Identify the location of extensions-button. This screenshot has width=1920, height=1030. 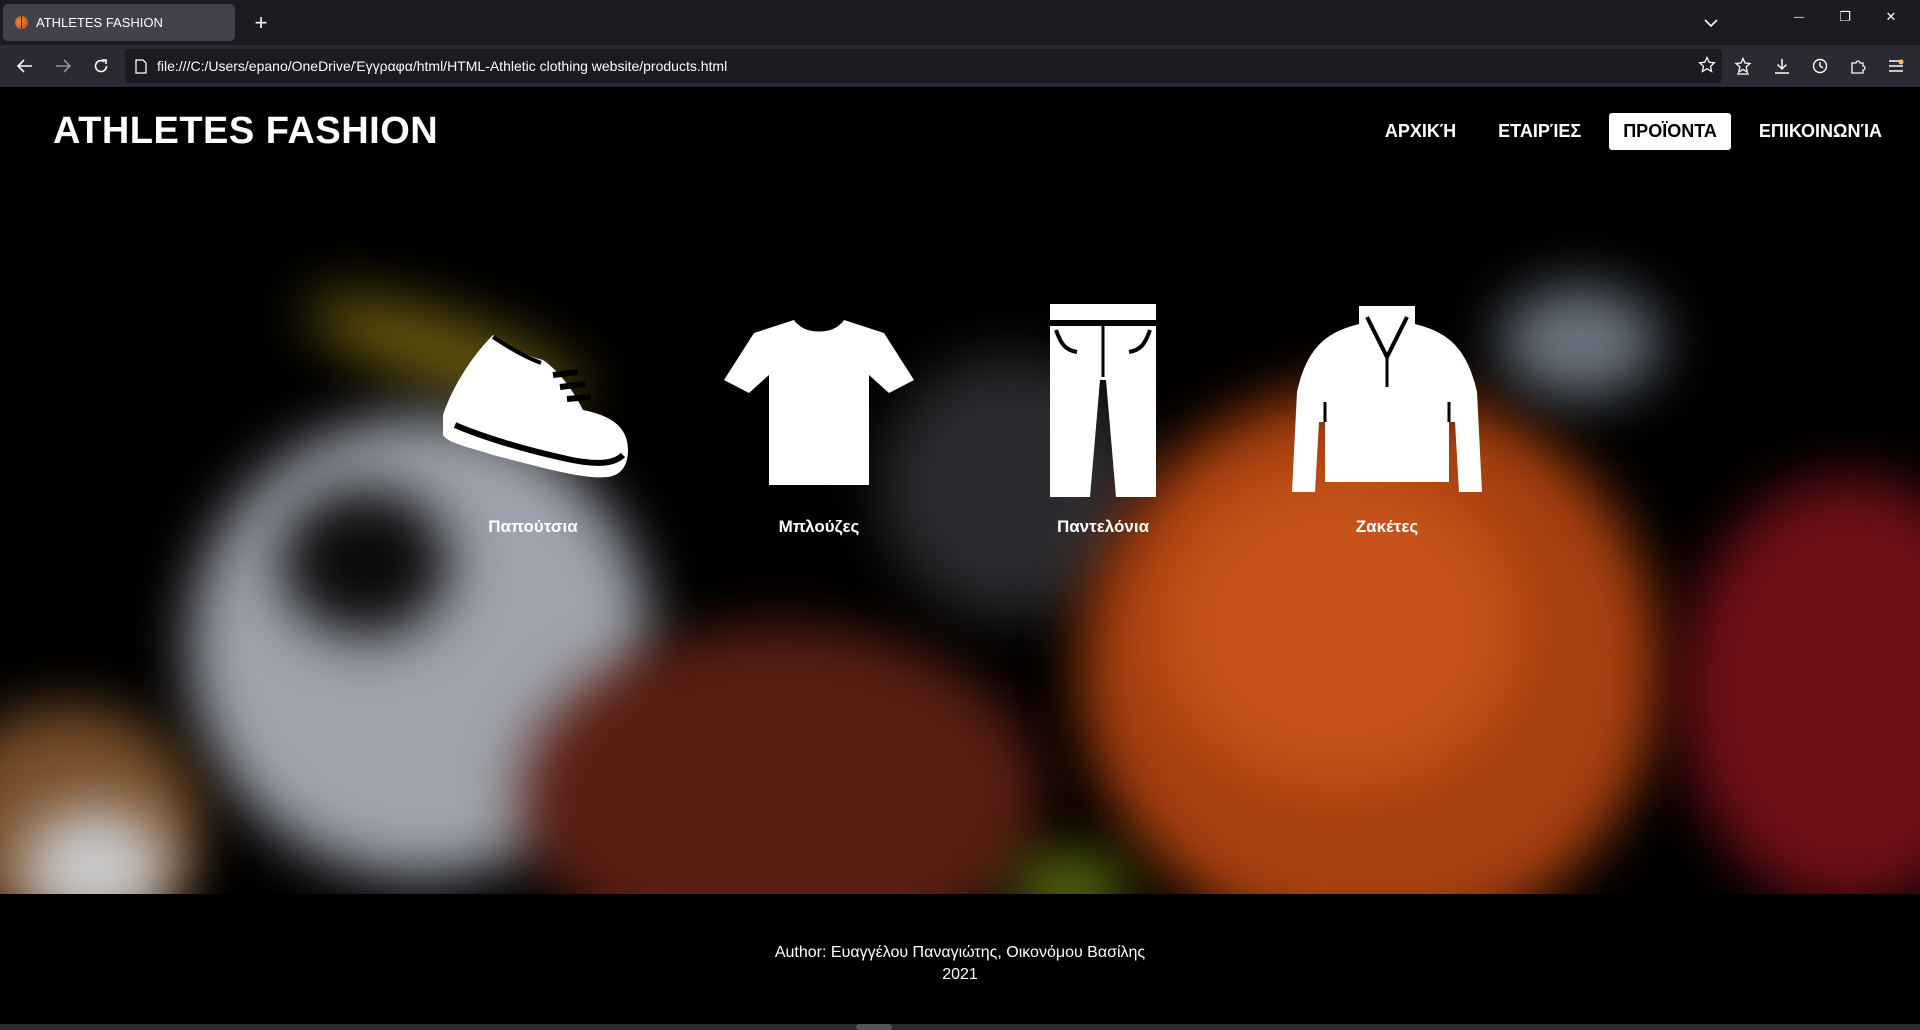
(1858, 66).